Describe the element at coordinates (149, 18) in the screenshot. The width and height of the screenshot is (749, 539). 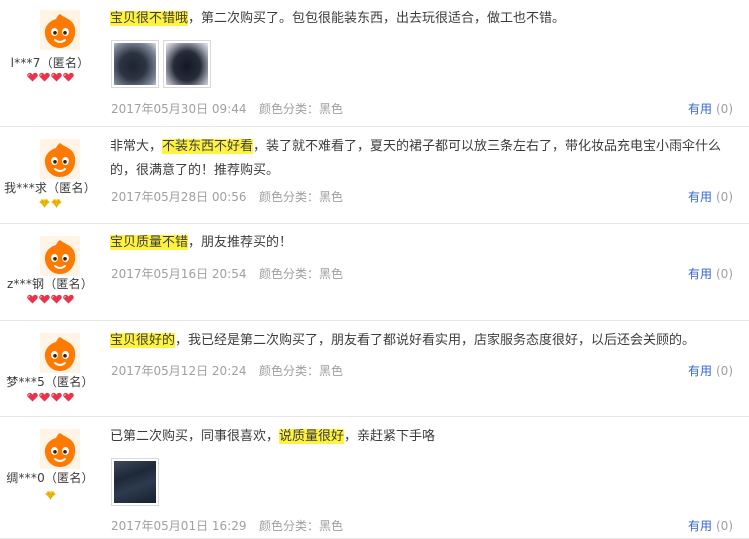
I see `review-highlight: 宝贝很不错哦` at that location.